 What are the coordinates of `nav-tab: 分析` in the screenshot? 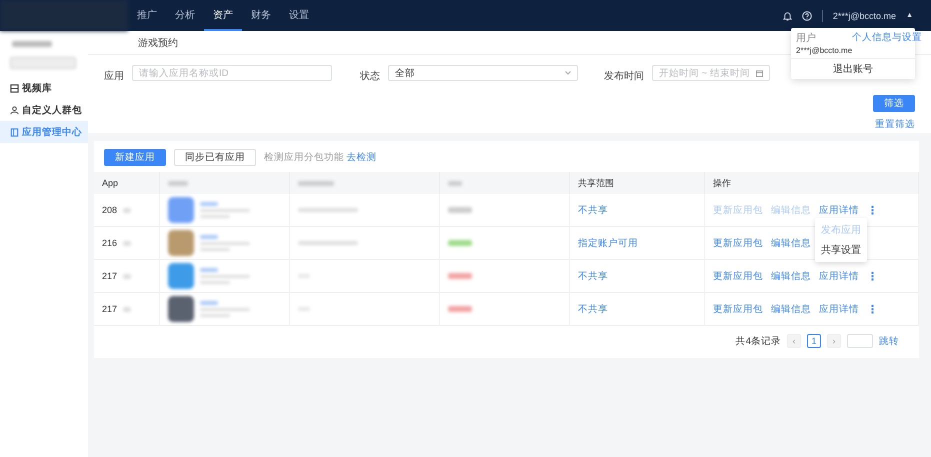 It's located at (185, 15).